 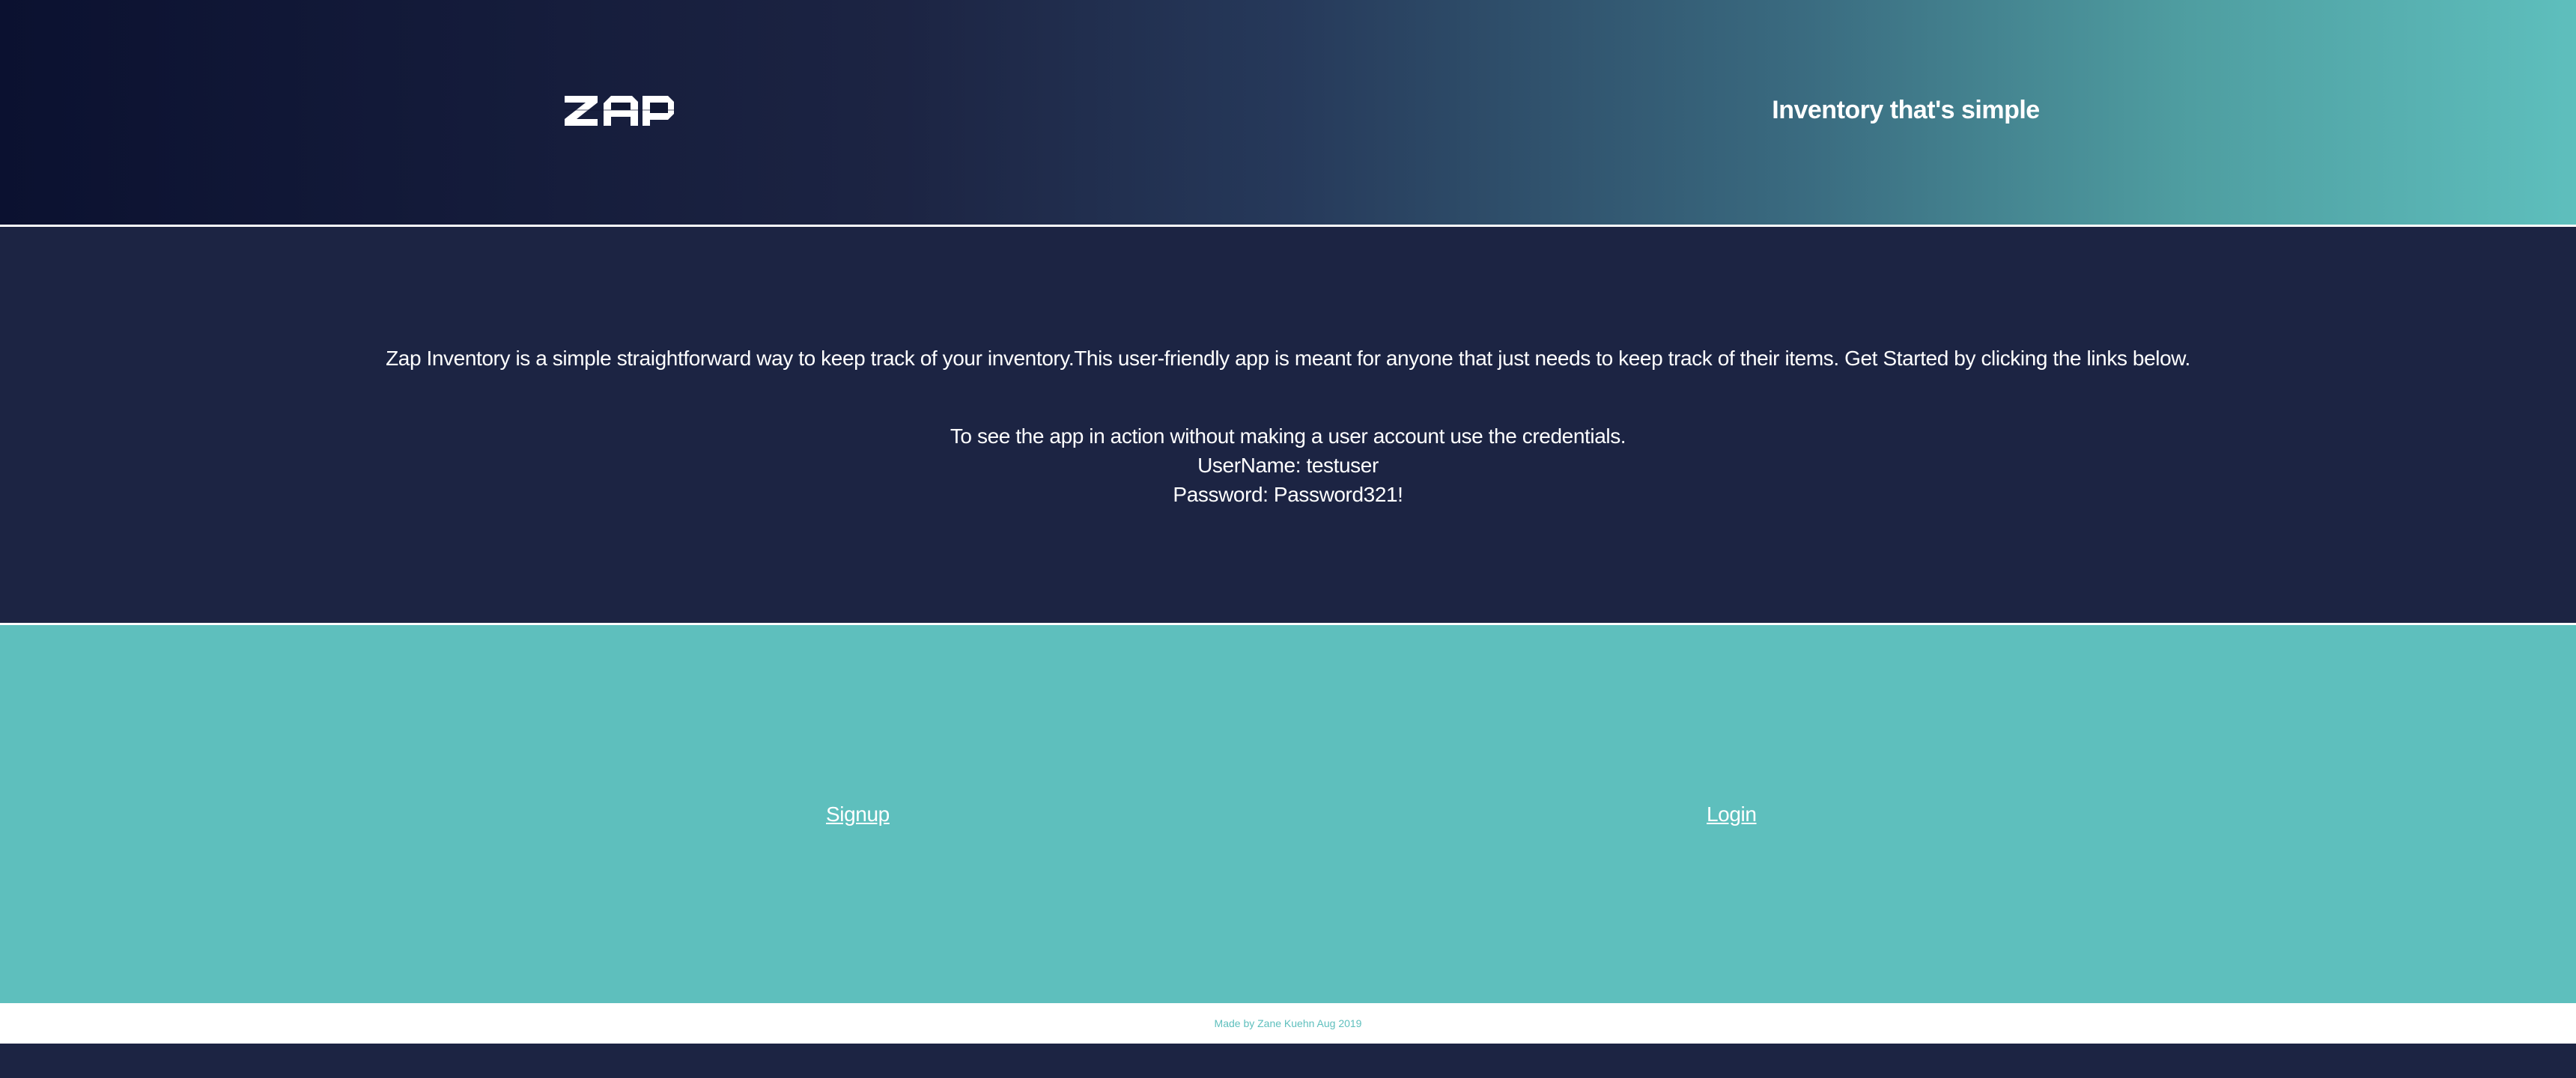 I want to click on bottom-band, so click(x=1288, y=1061).